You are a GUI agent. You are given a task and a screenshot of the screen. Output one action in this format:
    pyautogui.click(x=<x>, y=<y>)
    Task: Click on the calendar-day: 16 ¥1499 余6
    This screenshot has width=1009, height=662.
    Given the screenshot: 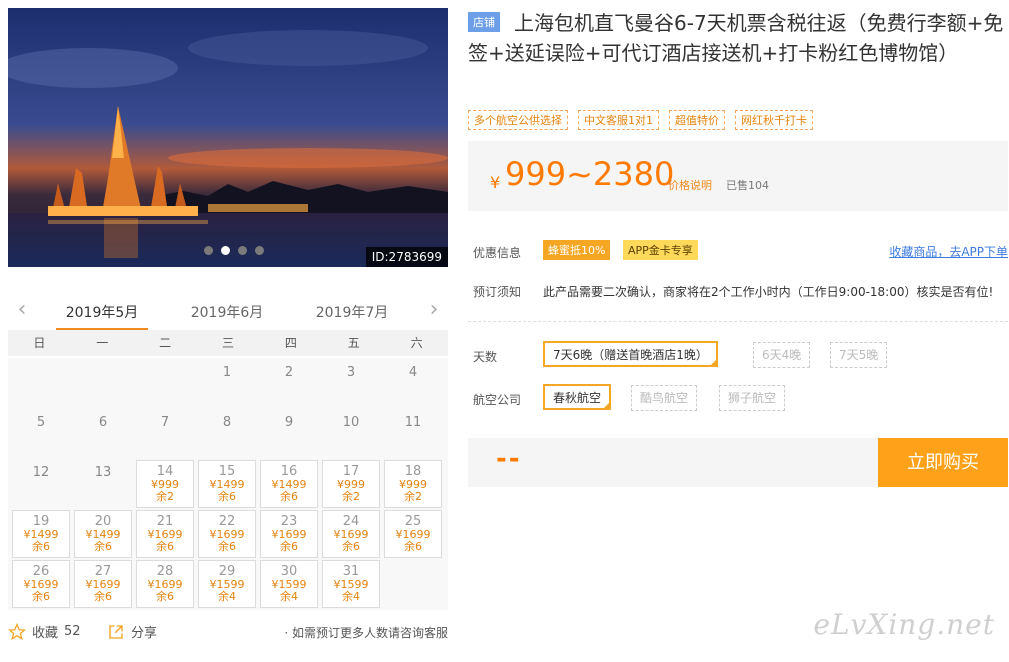 What is the action you would take?
    pyautogui.click(x=289, y=484)
    